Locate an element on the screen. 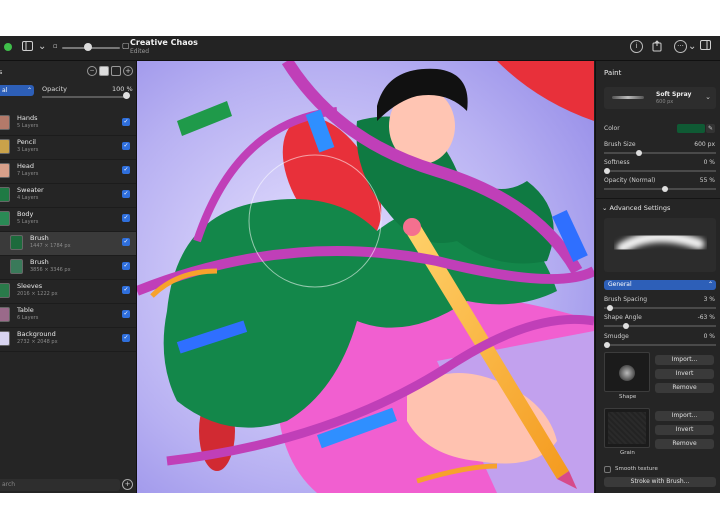  shape-texture-preview is located at coordinates (627, 373).